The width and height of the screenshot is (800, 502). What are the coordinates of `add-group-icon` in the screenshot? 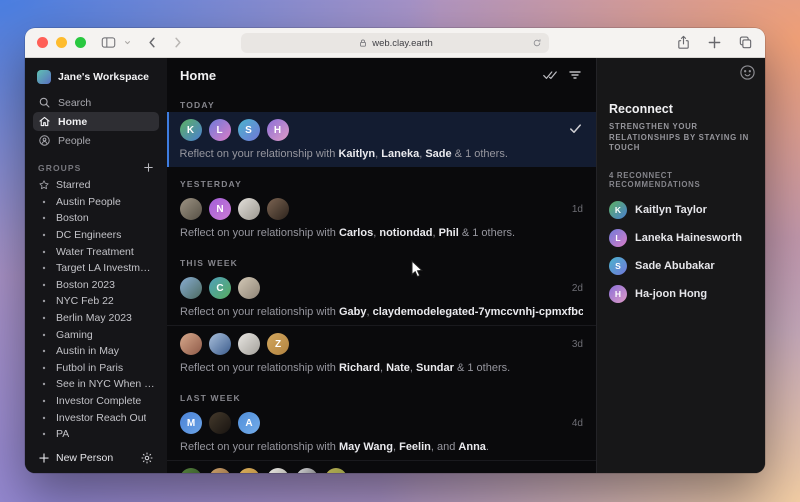 It's located at (148, 167).